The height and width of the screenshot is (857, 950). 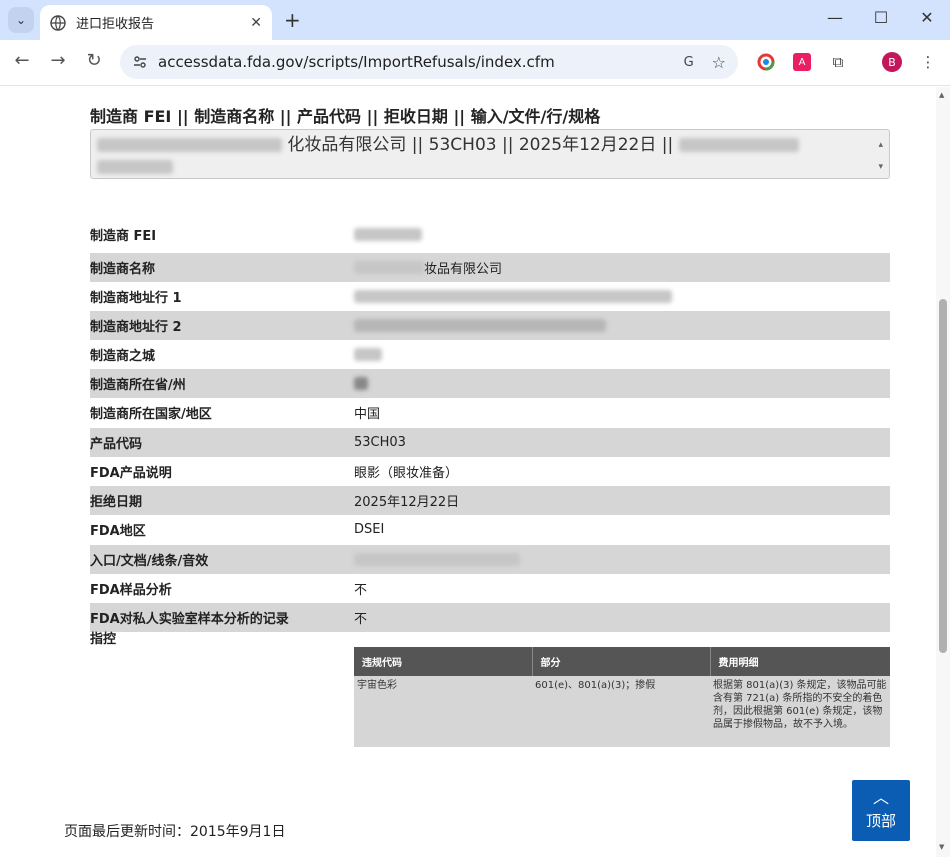 What do you see at coordinates (256, 23) in the screenshot?
I see `tab-close-icon: ✕` at bounding box center [256, 23].